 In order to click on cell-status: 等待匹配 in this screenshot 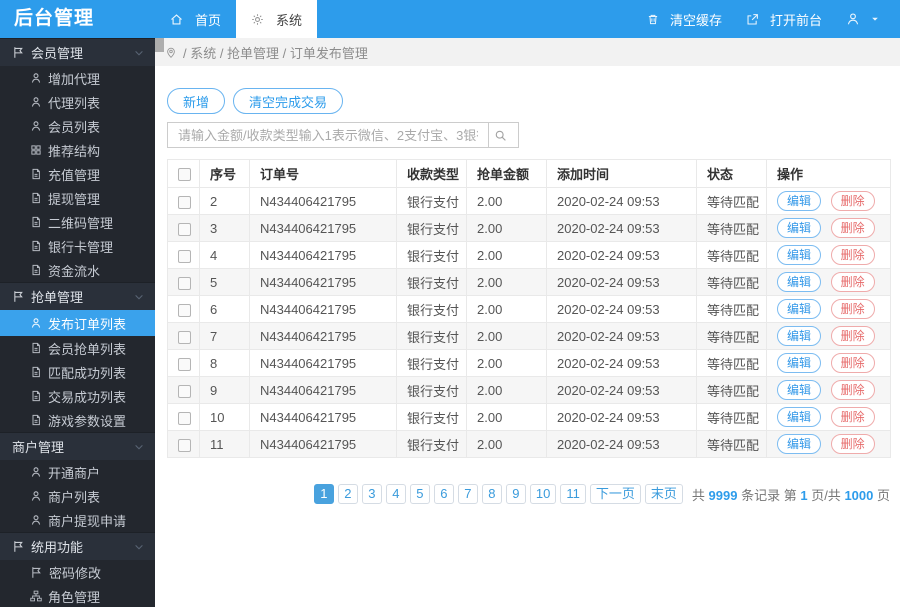, I will do `click(731, 363)`.